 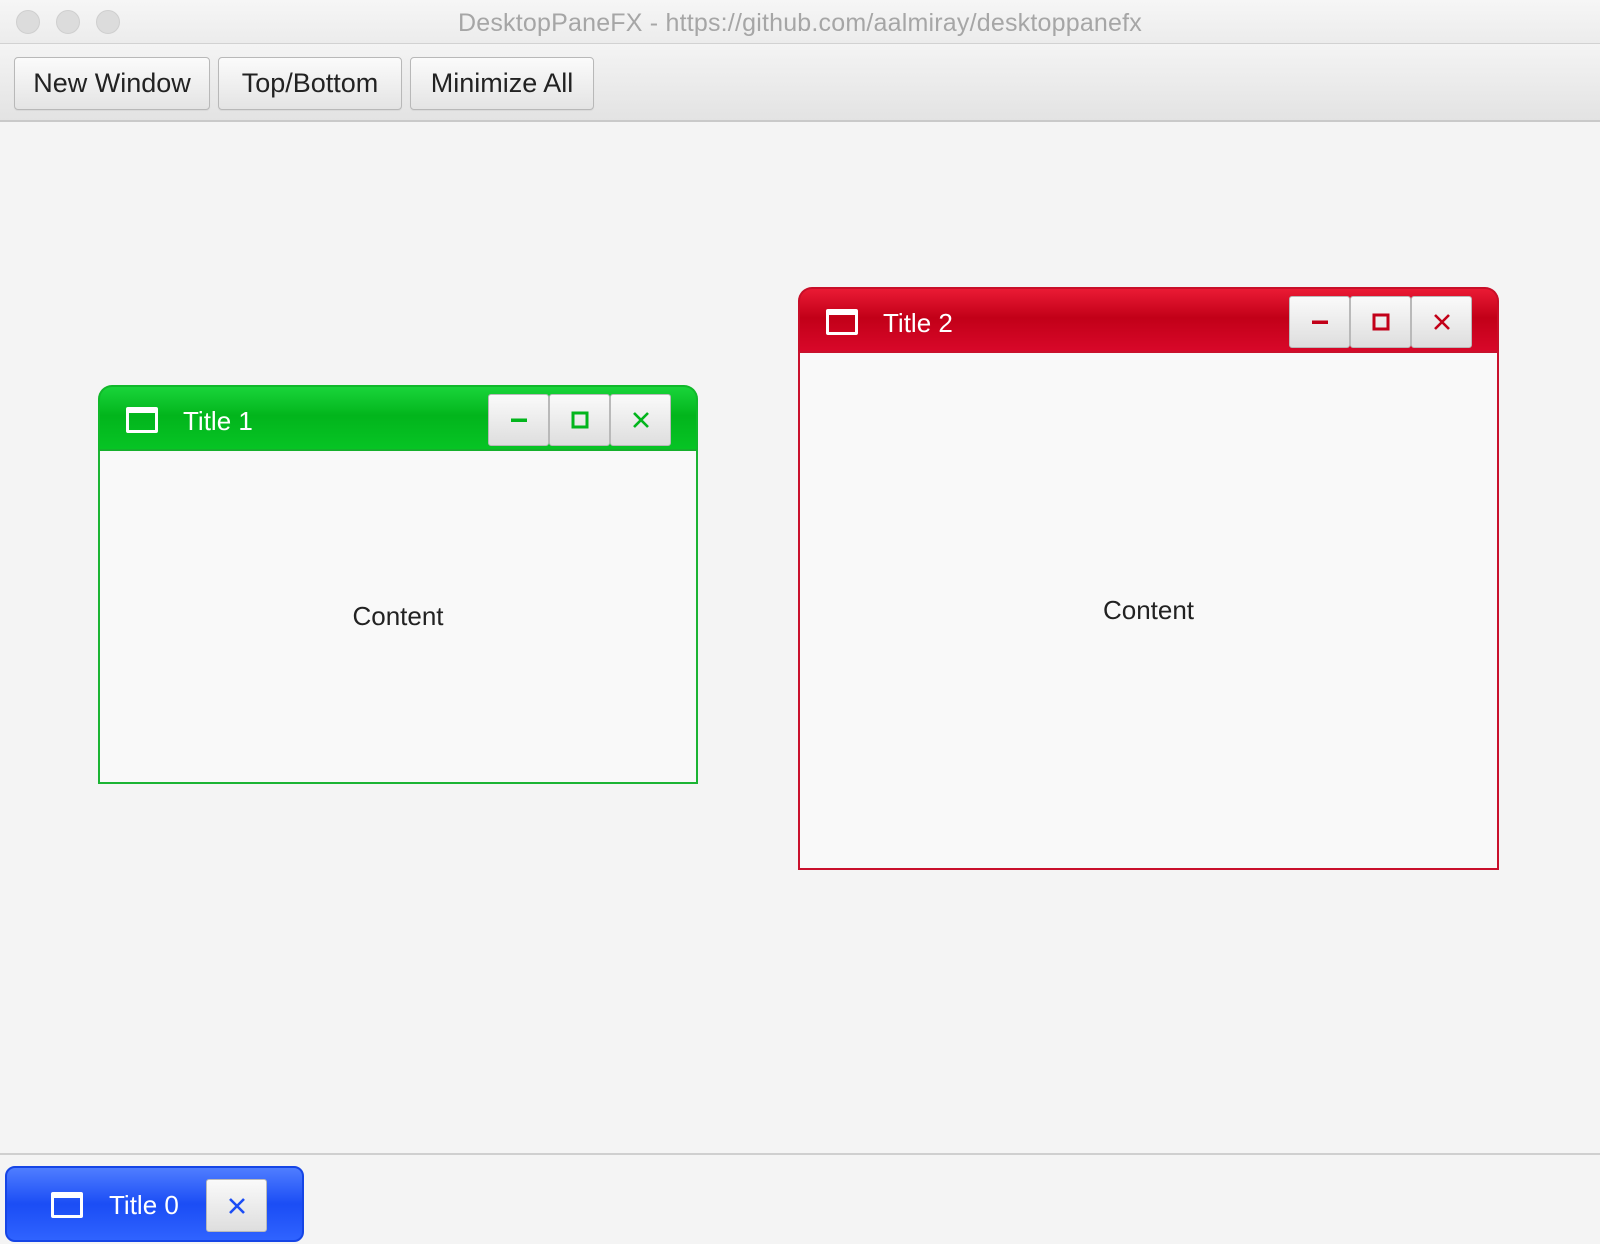 I want to click on internal-window-title: Title 2, so click(x=918, y=323).